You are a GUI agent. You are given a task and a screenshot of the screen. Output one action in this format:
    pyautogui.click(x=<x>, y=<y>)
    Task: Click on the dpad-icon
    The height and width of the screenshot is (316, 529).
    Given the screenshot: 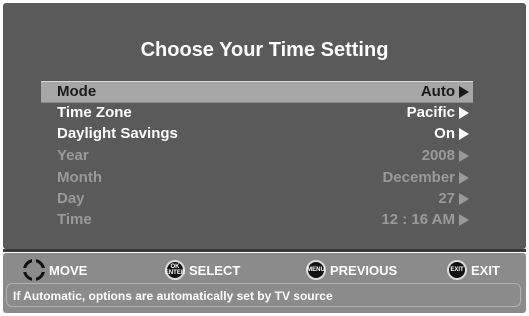 What is the action you would take?
    pyautogui.click(x=34, y=270)
    